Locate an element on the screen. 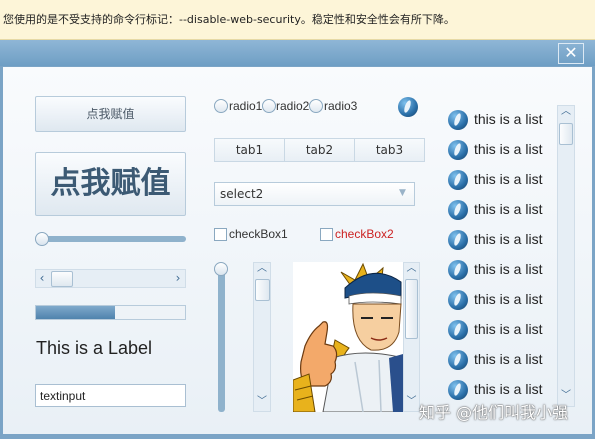  horizontal-scrollbar-thumb is located at coordinates (62, 279).